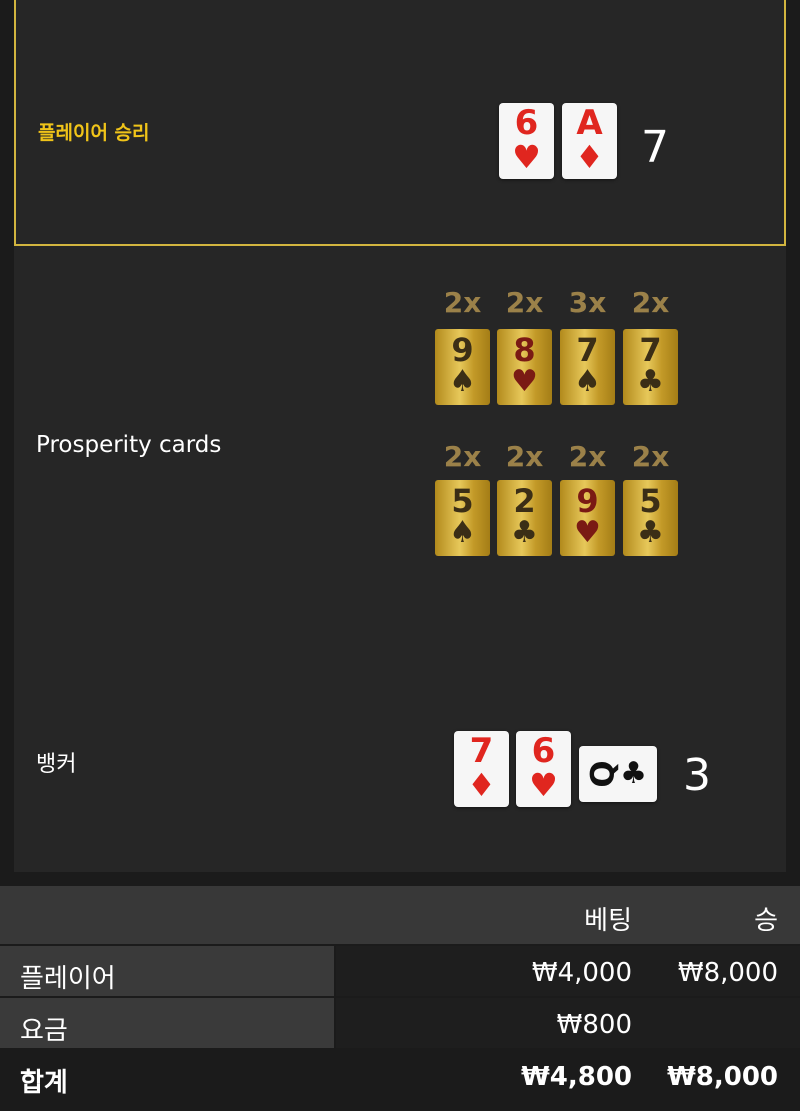 The height and width of the screenshot is (1111, 800). What do you see at coordinates (655, 147) in the screenshot?
I see `player-total: 7` at bounding box center [655, 147].